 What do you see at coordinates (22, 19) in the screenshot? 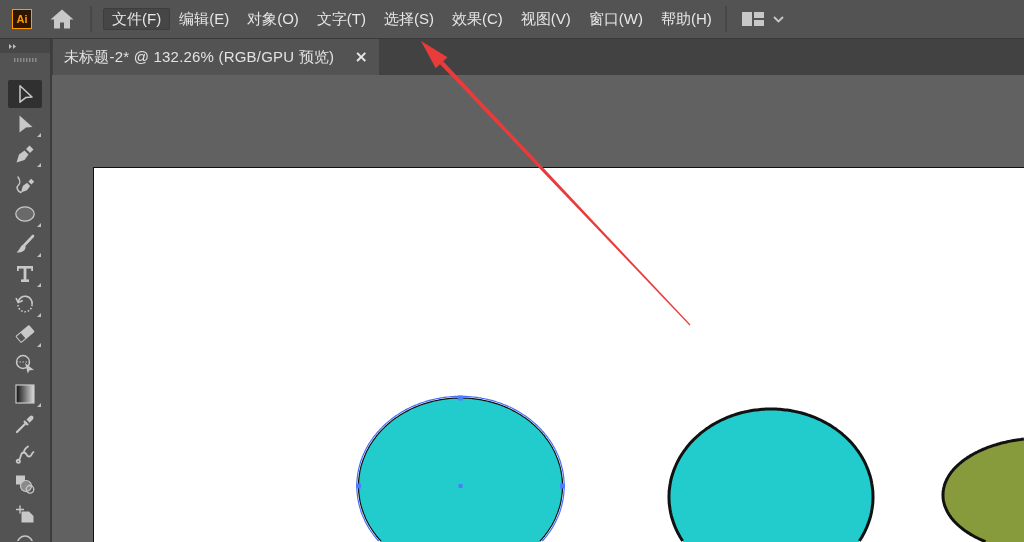
I see `app-logo: Ai` at bounding box center [22, 19].